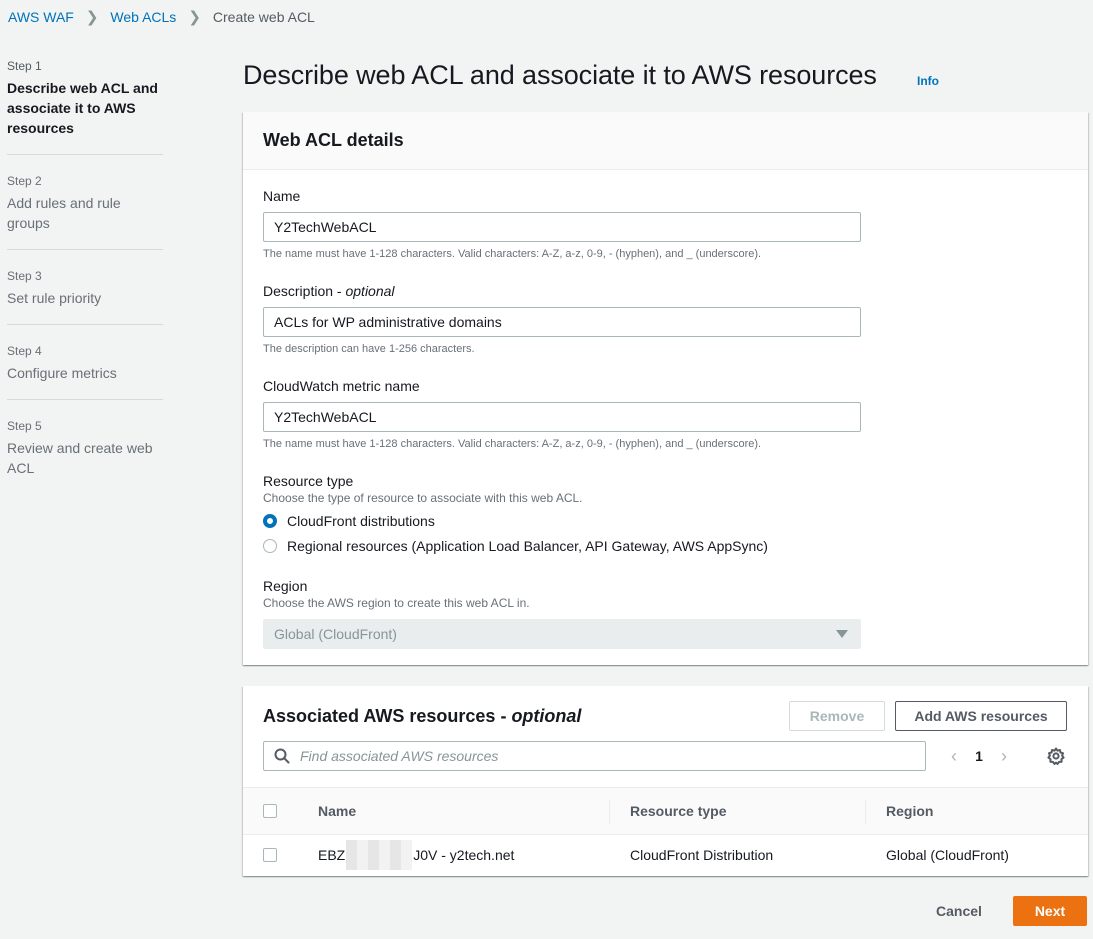  I want to click on step-3: Step 3 Set rule priority, so click(85, 296).